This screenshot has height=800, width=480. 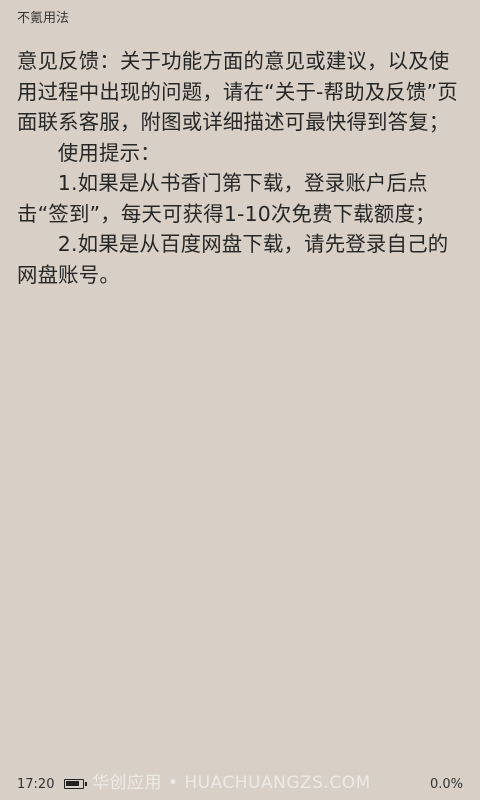 I want to click on reader-status-bar: 17:20 华创应用 • HUACHUANGZS.COM 0.0%, so click(x=240, y=784).